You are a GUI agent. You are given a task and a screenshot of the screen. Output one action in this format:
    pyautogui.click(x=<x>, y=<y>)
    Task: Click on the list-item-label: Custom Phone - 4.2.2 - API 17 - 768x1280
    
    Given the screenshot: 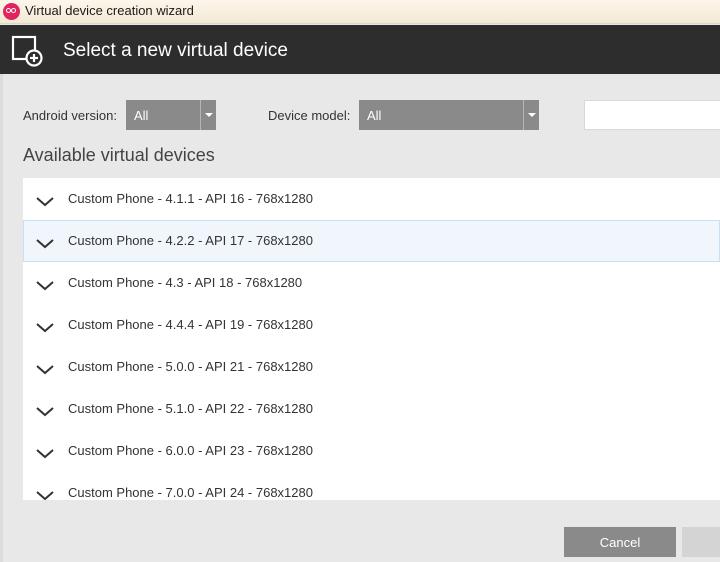 What is the action you would take?
    pyautogui.click(x=190, y=240)
    